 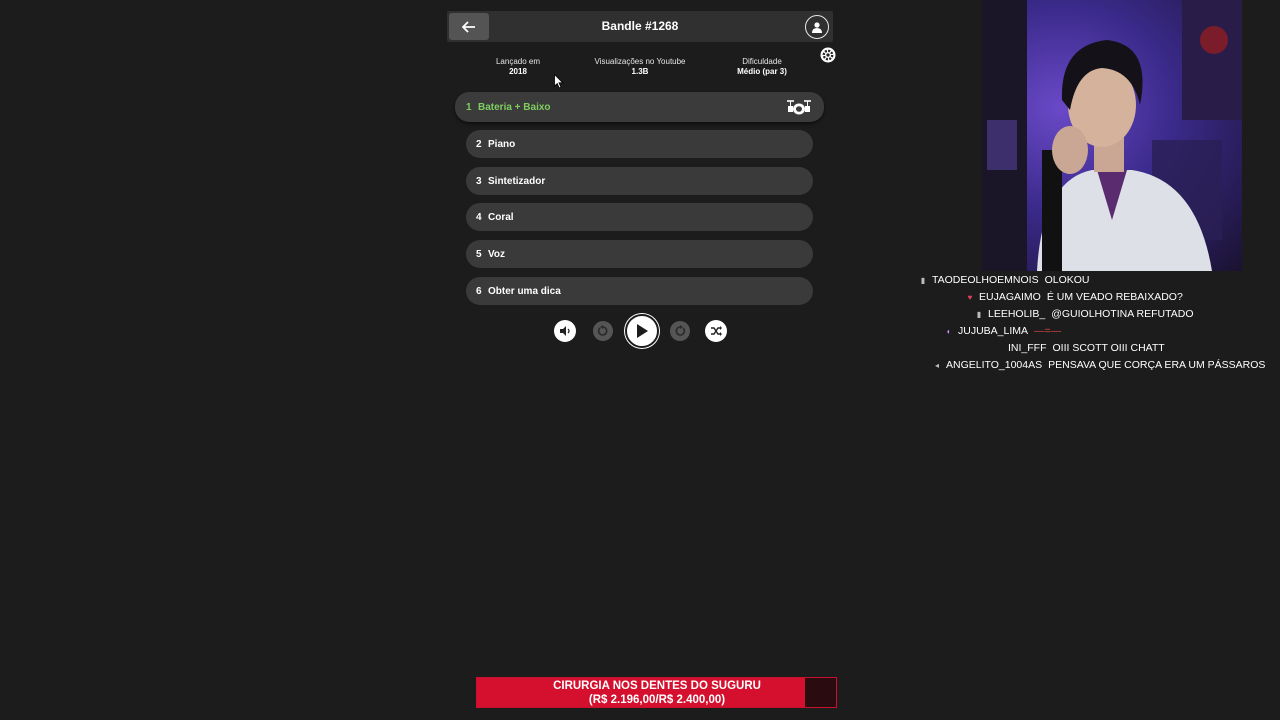 I want to click on chat-message: ▮ LEEHOLIB_ @GUIOLHOTINA REFUTADO, so click(x=1084, y=314).